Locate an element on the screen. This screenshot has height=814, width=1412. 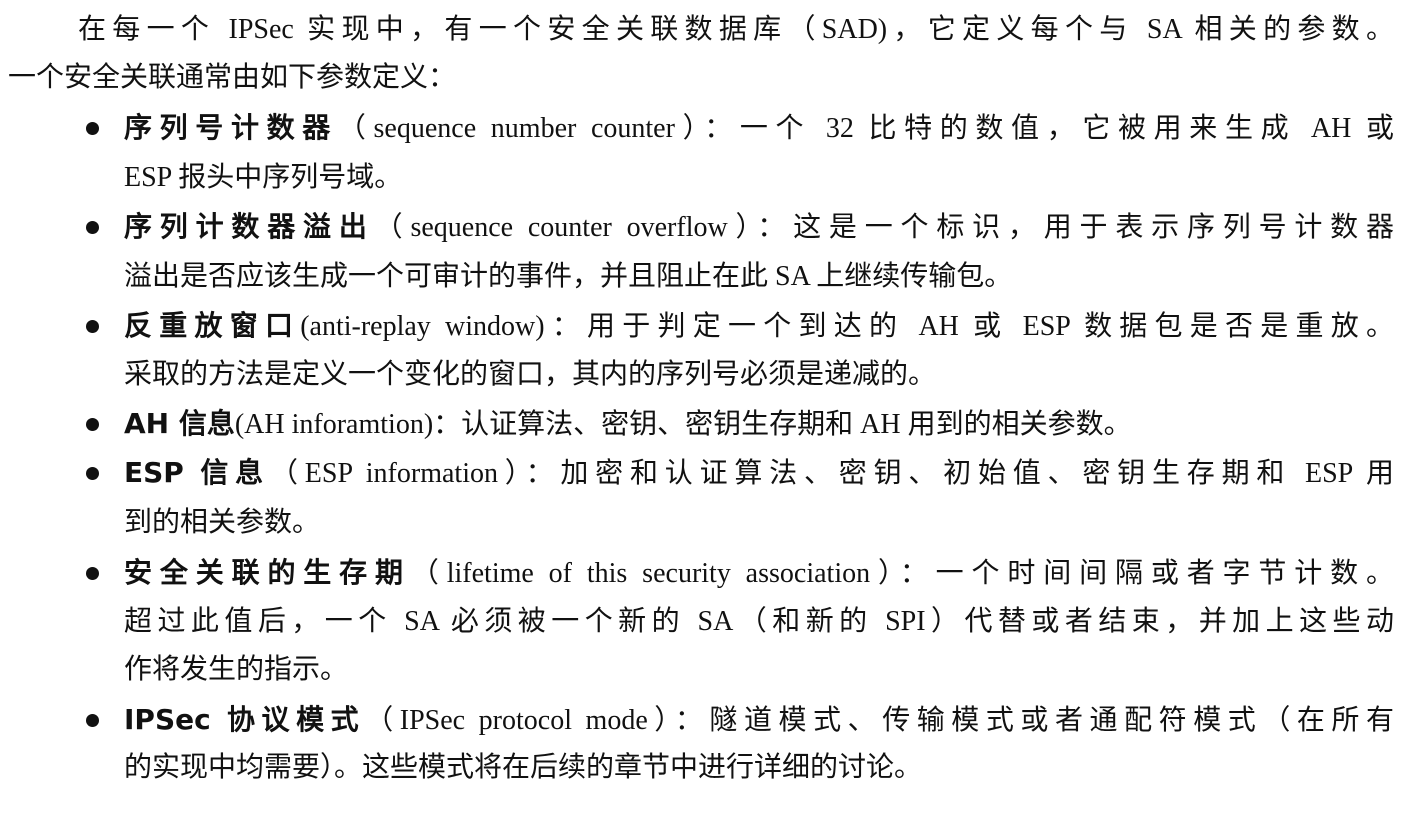
item-term: IPSec 协议模式 is located at coordinates (245, 719).